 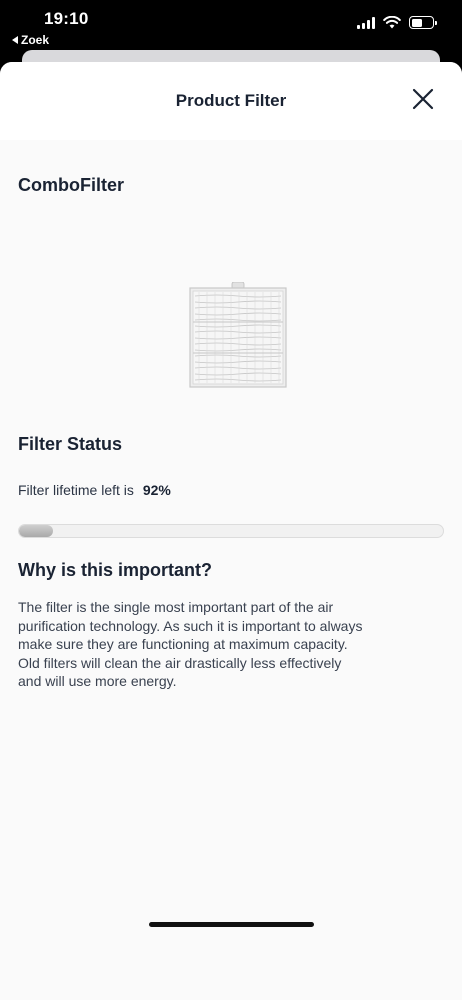 I want to click on close-icon, so click(x=423, y=99).